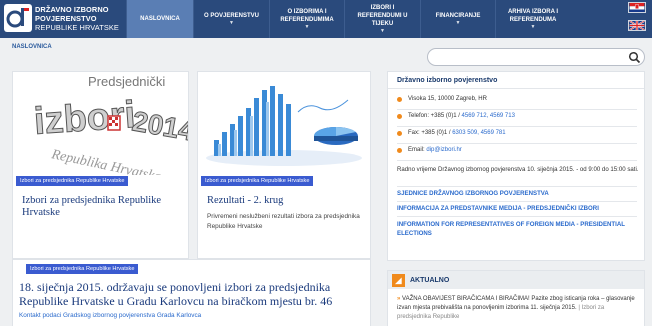 The width and height of the screenshot is (652, 326). What do you see at coordinates (231, 19) in the screenshot?
I see `nav-item-o-povjerenstvu: O POVJERENSTVU ▼` at bounding box center [231, 19].